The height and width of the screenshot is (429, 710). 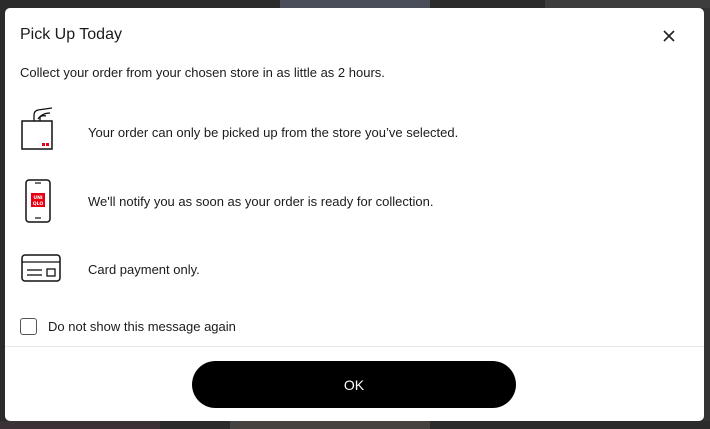 I want to click on svg-text: QLO, so click(x=38, y=204).